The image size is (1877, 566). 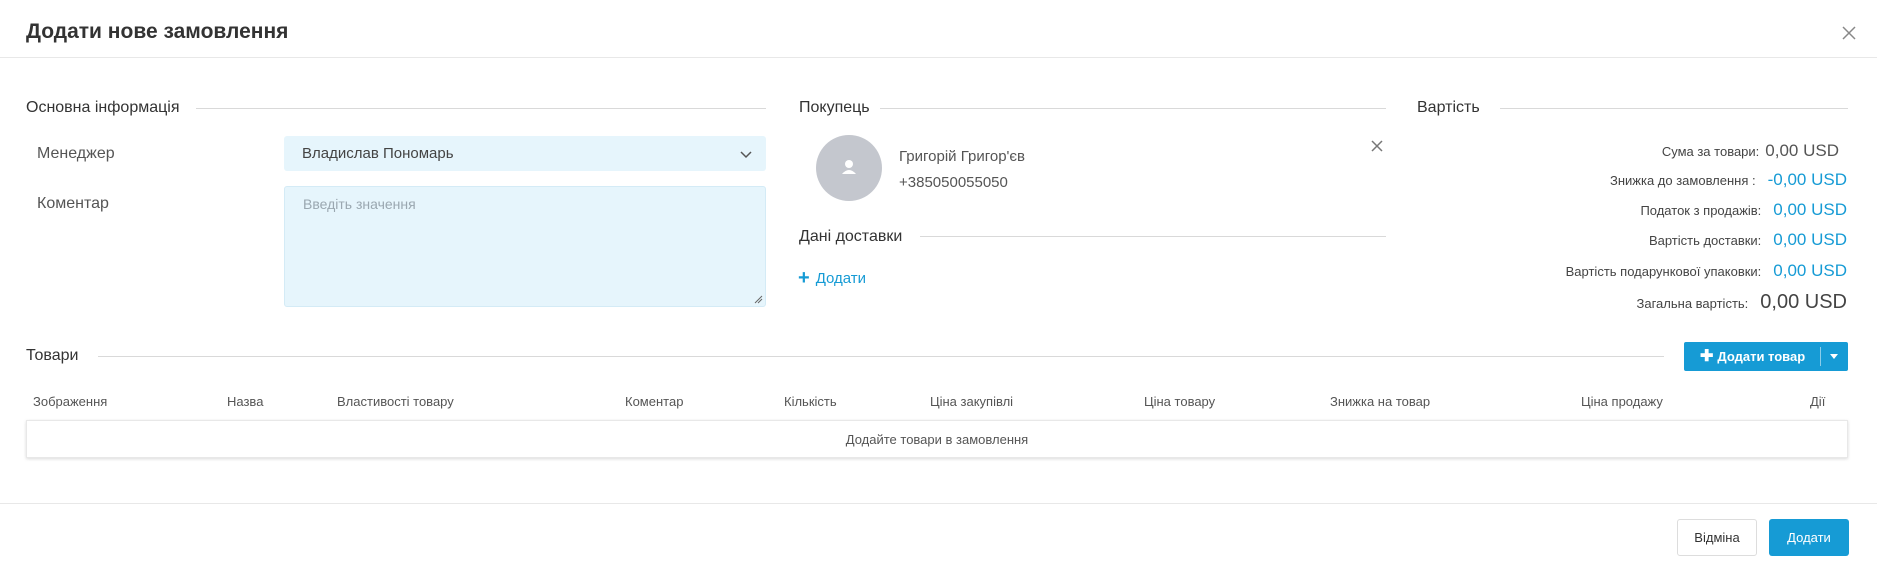 What do you see at coordinates (525, 246) in the screenshot?
I see `comment-textarea` at bounding box center [525, 246].